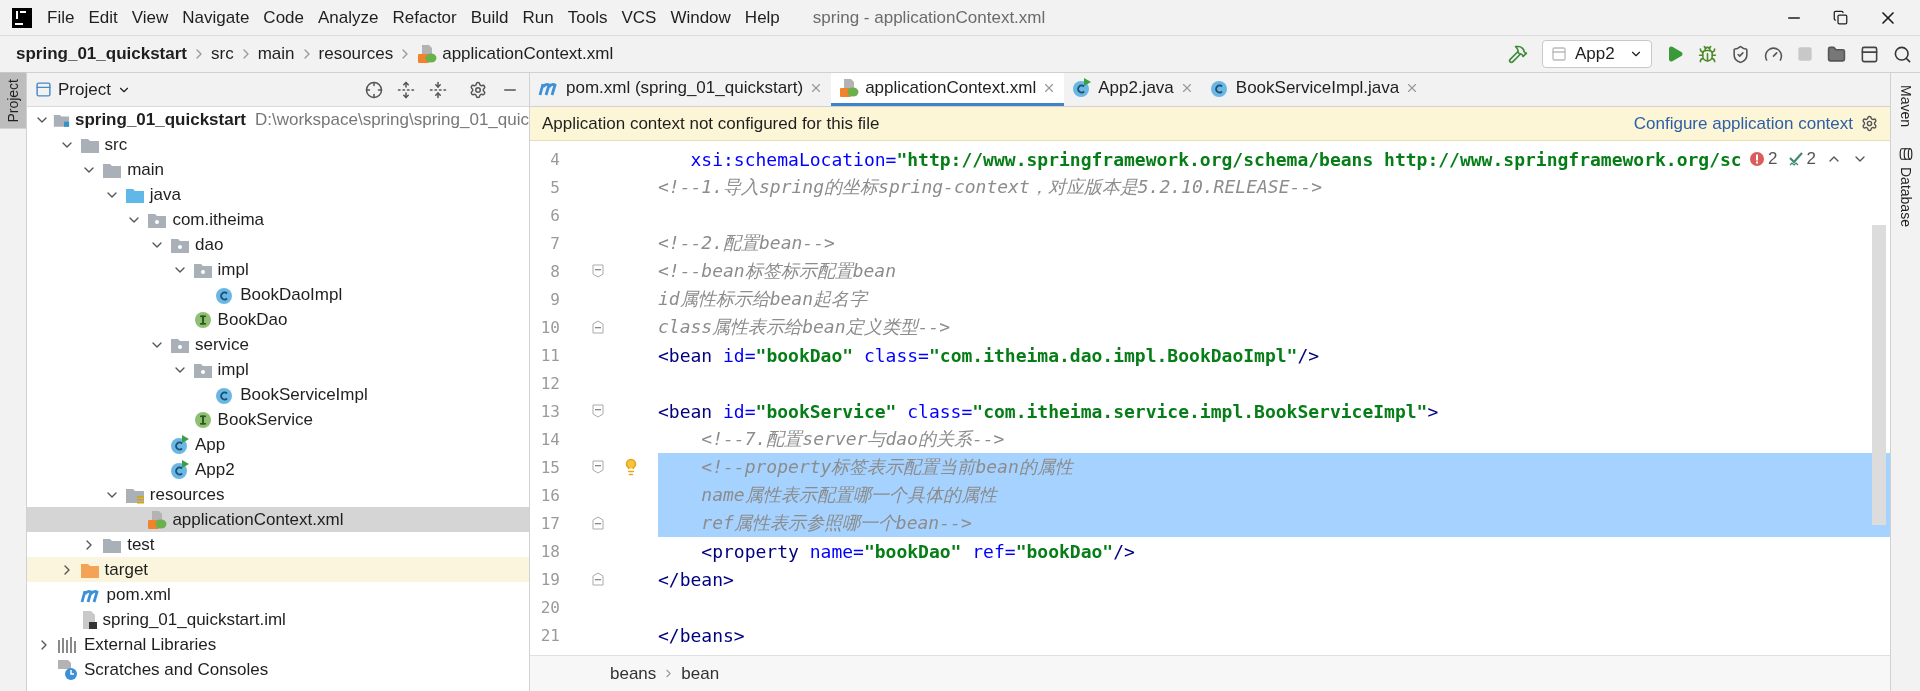  Describe the element at coordinates (1773, 54) in the screenshot. I see `profile-icon` at that location.